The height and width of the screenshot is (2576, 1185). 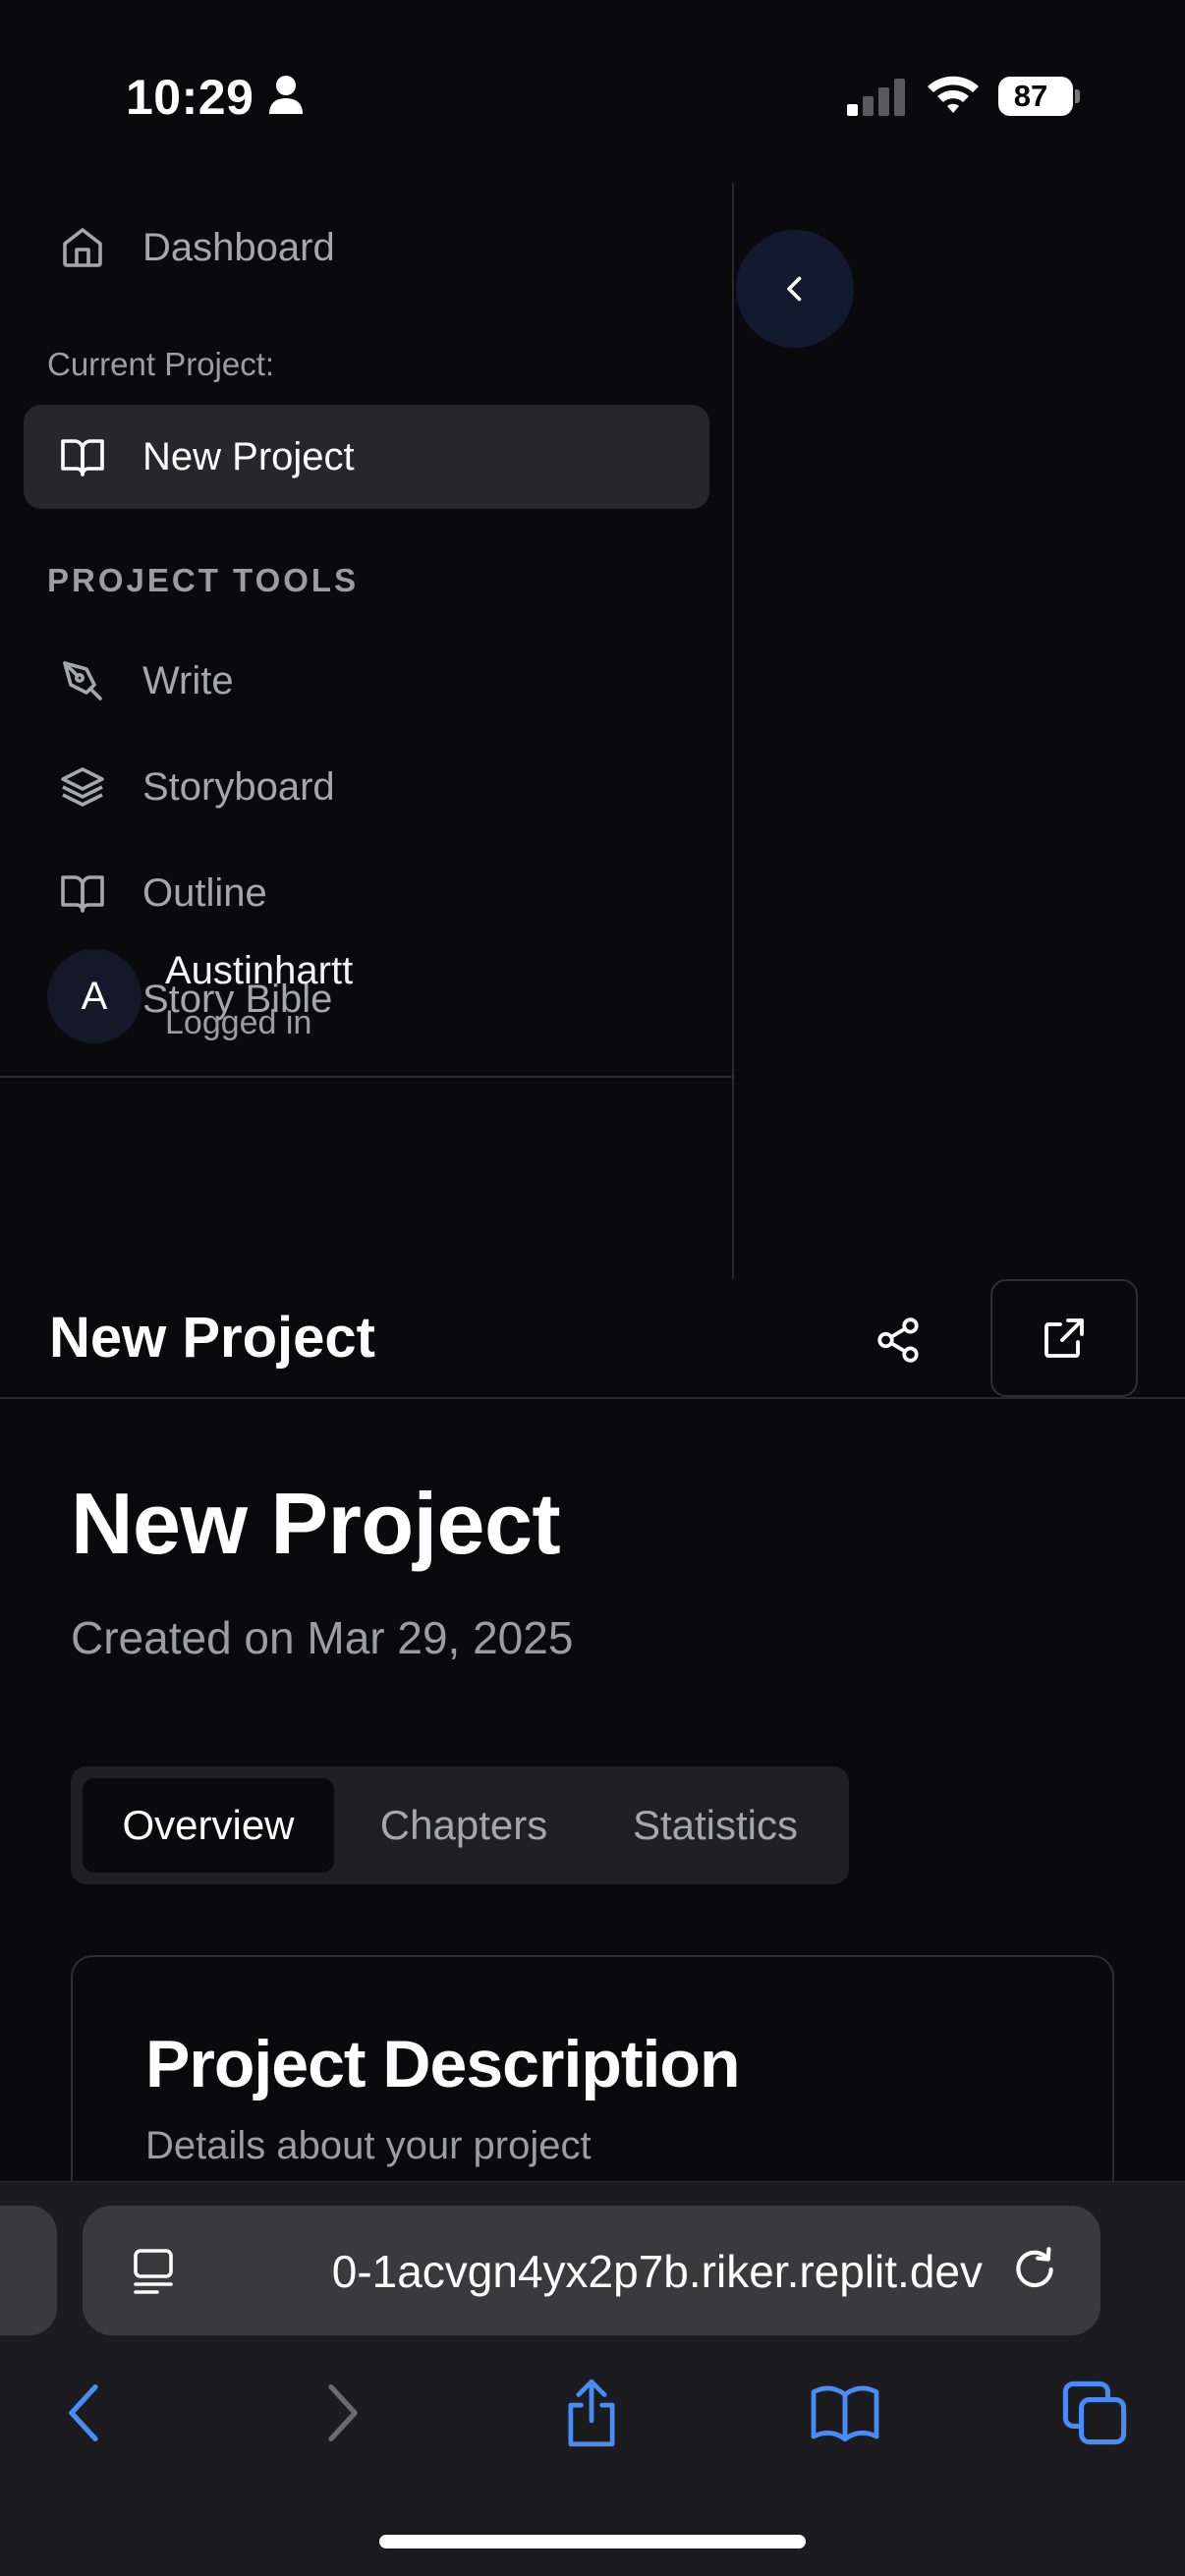 What do you see at coordinates (83, 680) in the screenshot?
I see `pen-nib-icon` at bounding box center [83, 680].